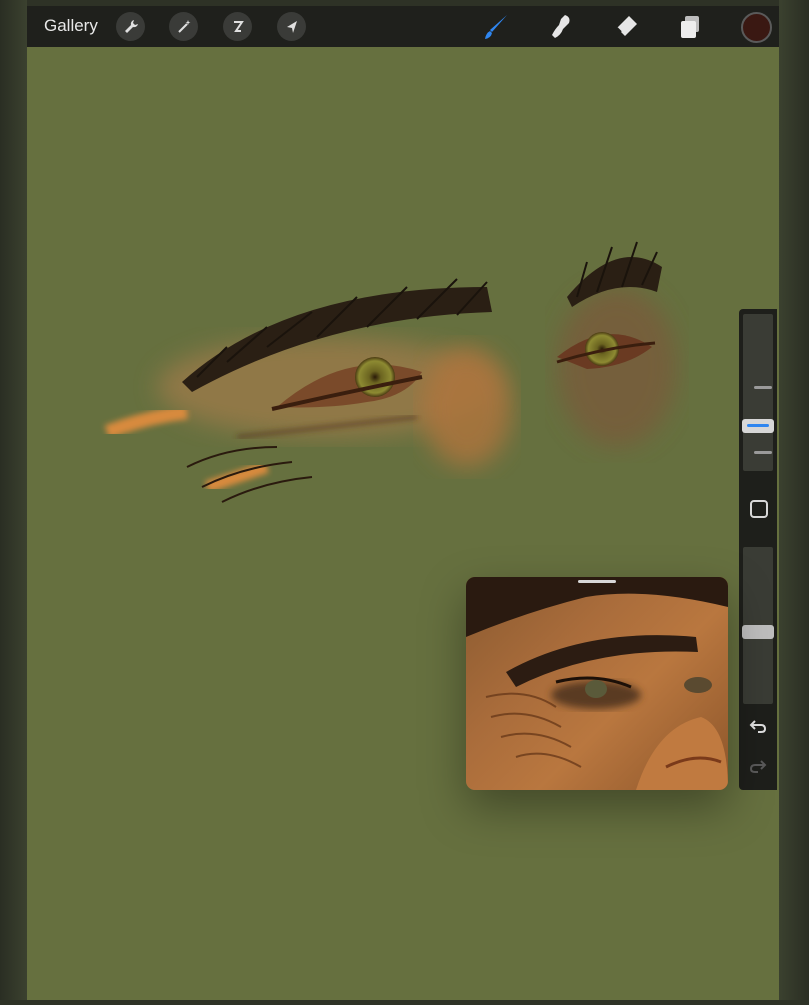  I want to click on wrench-icon, so click(131, 26).